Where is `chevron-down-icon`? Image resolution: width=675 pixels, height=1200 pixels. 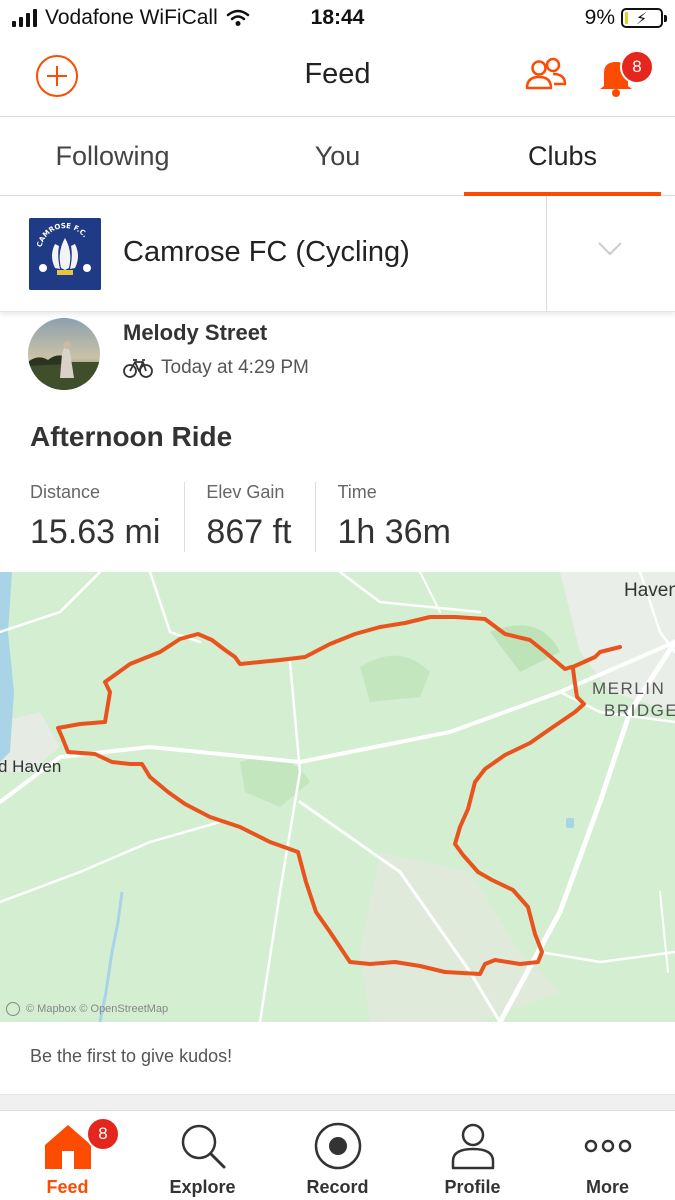 chevron-down-icon is located at coordinates (610, 249).